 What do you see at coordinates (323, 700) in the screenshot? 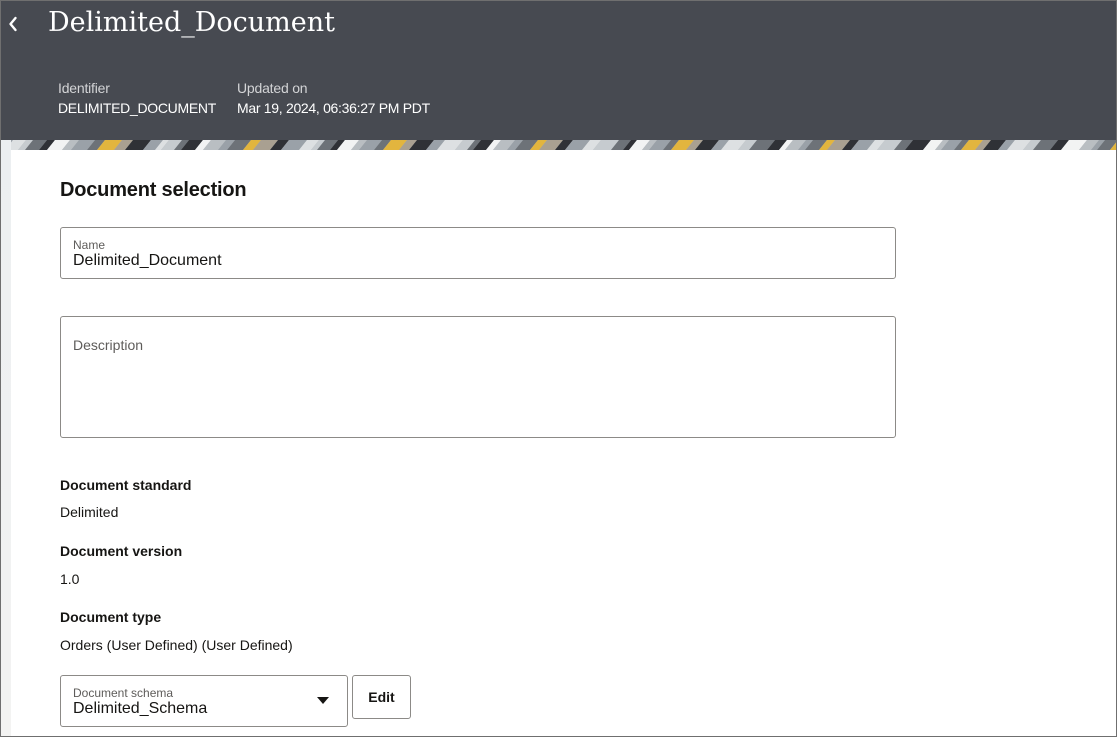
I see `caret-down-icon` at bounding box center [323, 700].